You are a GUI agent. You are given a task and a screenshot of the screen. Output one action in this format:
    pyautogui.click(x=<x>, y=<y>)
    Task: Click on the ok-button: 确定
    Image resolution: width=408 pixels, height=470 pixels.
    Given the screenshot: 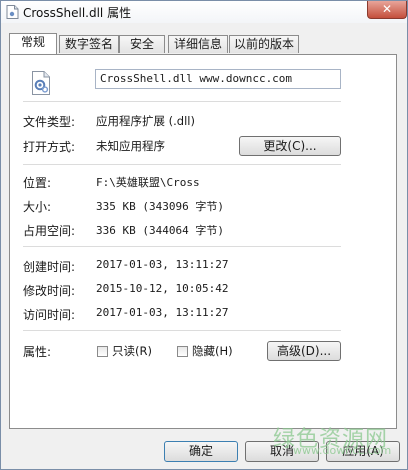 What is the action you would take?
    pyautogui.click(x=201, y=451)
    